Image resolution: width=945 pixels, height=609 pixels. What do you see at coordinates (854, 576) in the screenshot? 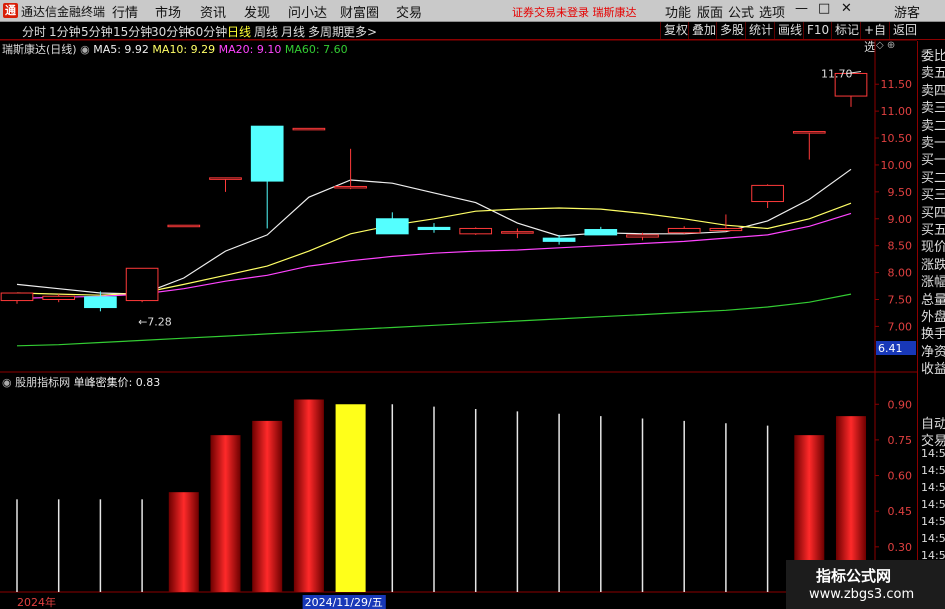
I see `watermark-title: 指标公式网` at bounding box center [854, 576].